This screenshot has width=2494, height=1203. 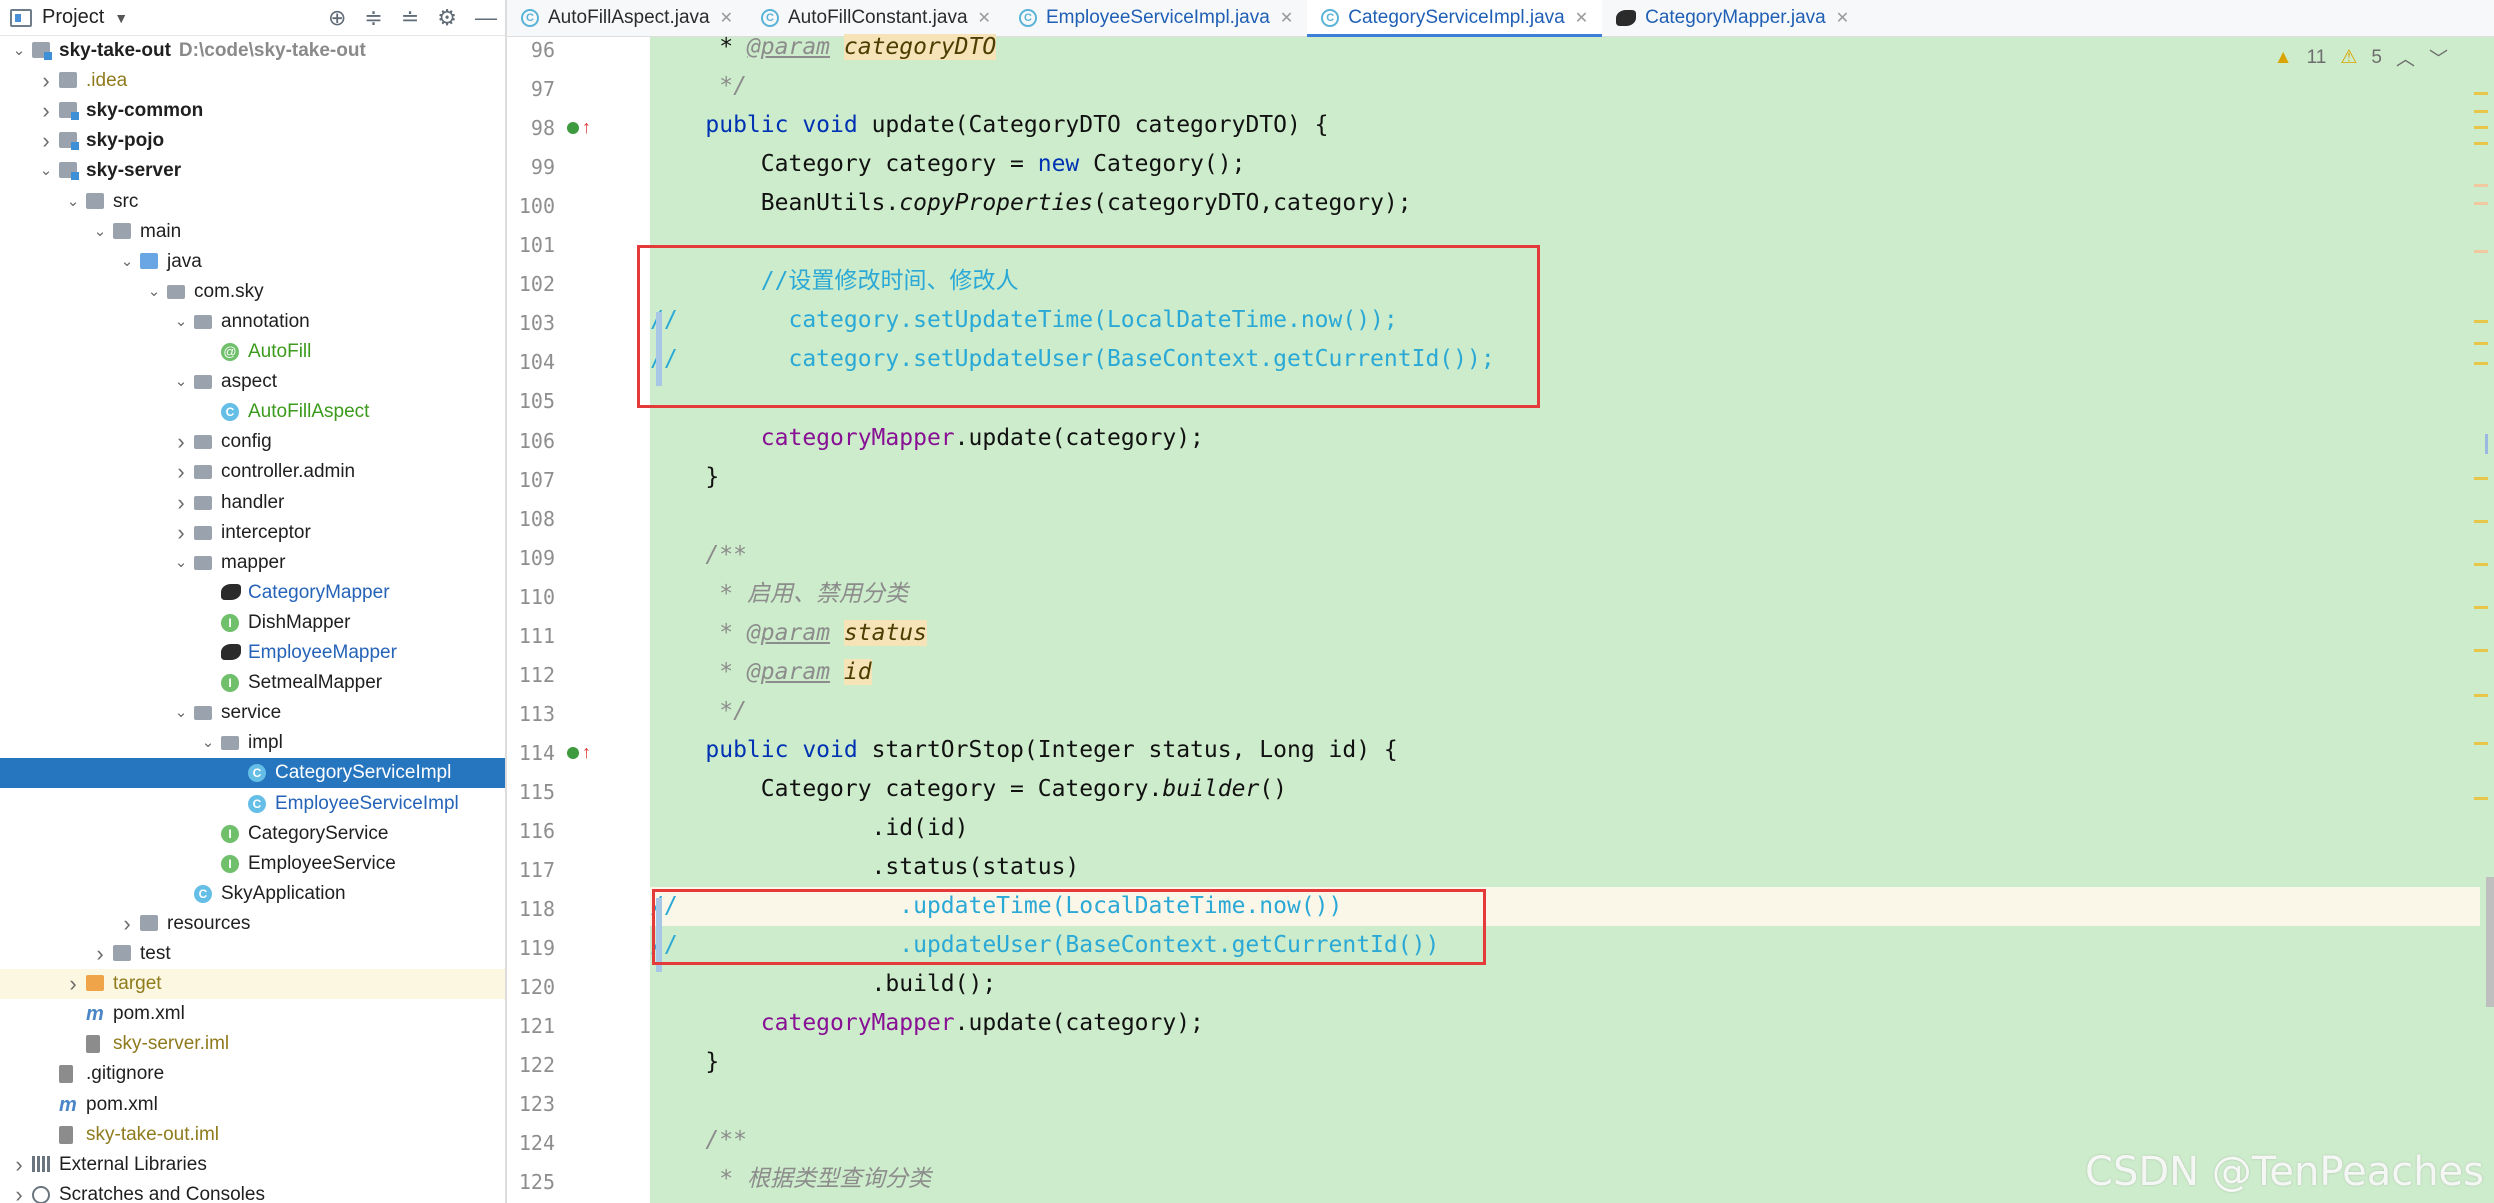 I want to click on project-panel-header: Project ▼ ⊕ ≑ ≐ ⚙ —, so click(x=252, y=18).